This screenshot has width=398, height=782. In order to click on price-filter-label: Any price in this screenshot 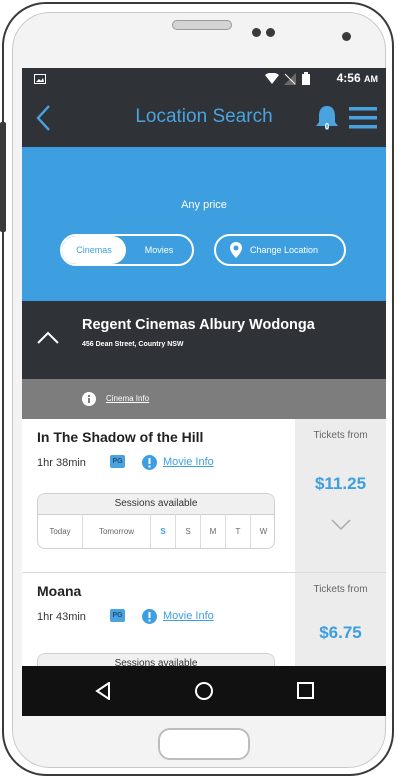, I will do `click(204, 205)`.